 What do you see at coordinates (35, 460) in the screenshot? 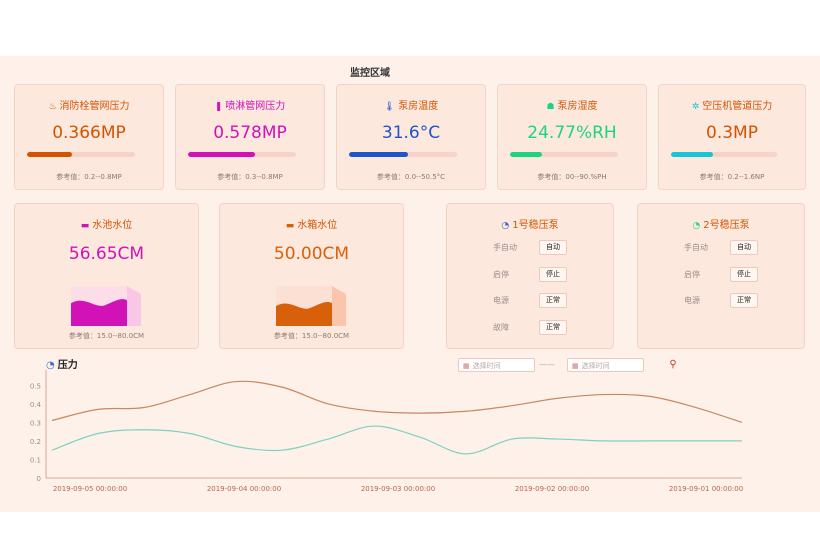
I see `y-tick-label: 0.1` at bounding box center [35, 460].